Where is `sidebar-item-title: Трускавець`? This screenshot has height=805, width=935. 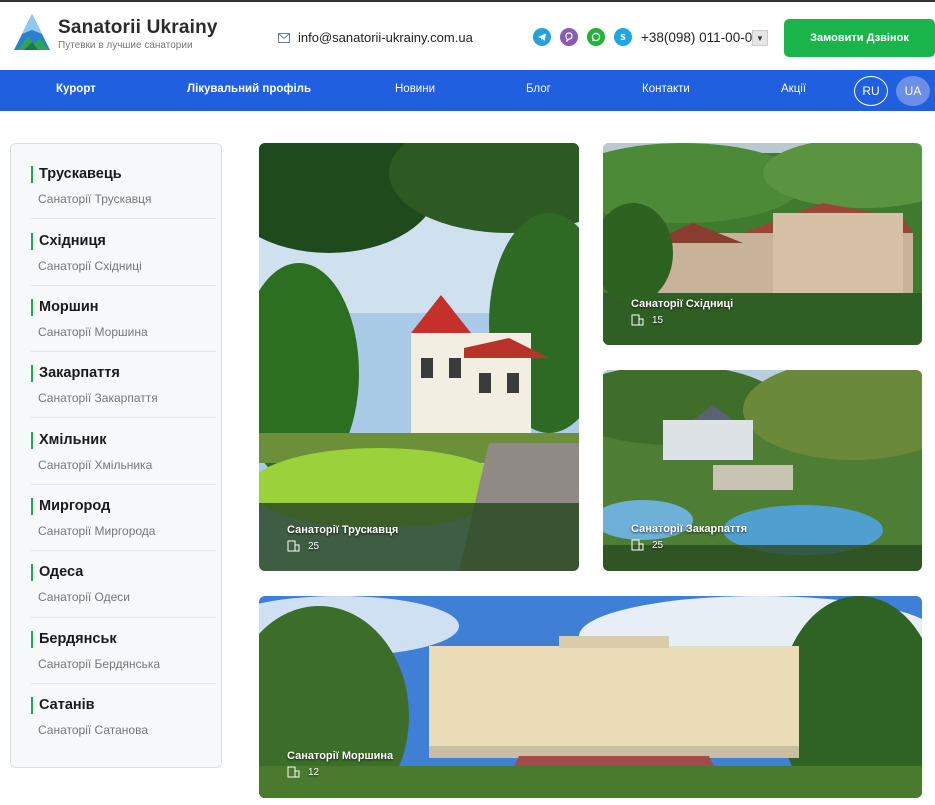
sidebar-item-title: Трускавець is located at coordinates (123, 174).